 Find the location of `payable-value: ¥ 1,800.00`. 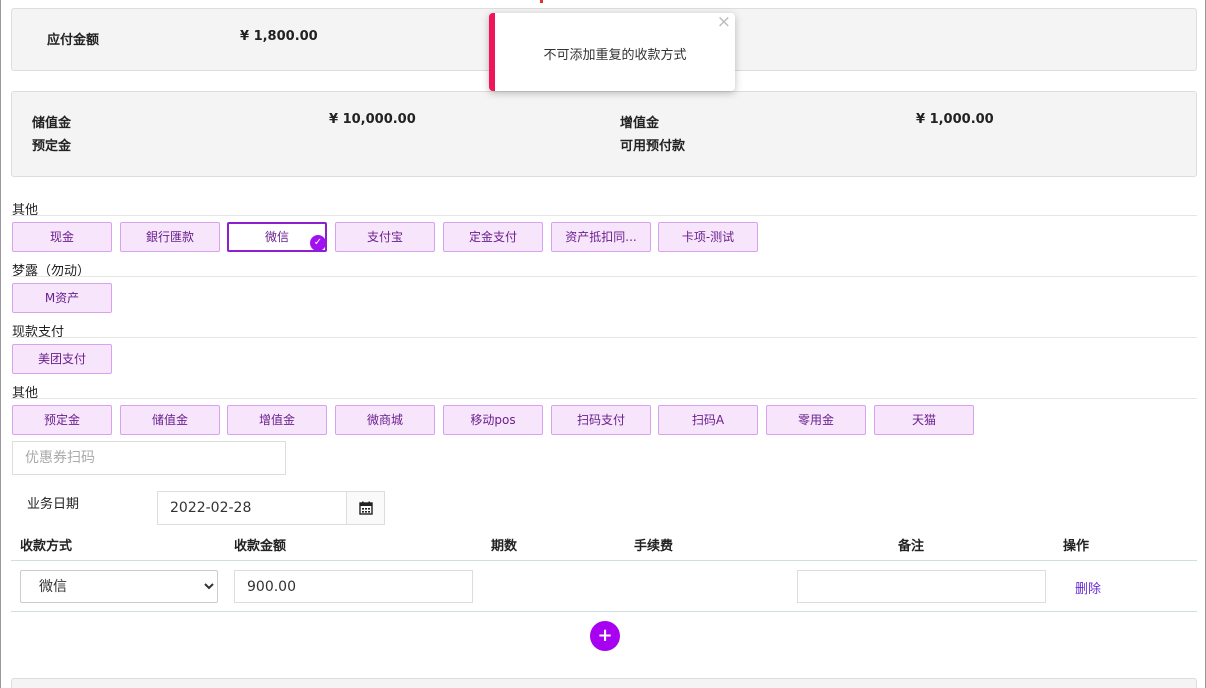

payable-value: ¥ 1,800.00 is located at coordinates (279, 36).